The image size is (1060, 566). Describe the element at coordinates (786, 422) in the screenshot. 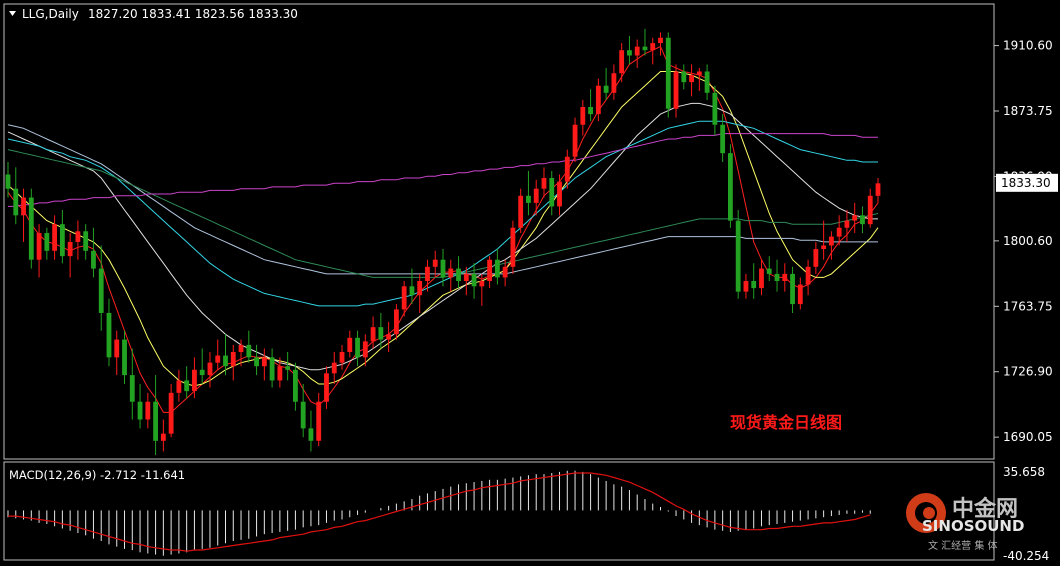

I see `chart-caption: 现货黄金日线图` at that location.